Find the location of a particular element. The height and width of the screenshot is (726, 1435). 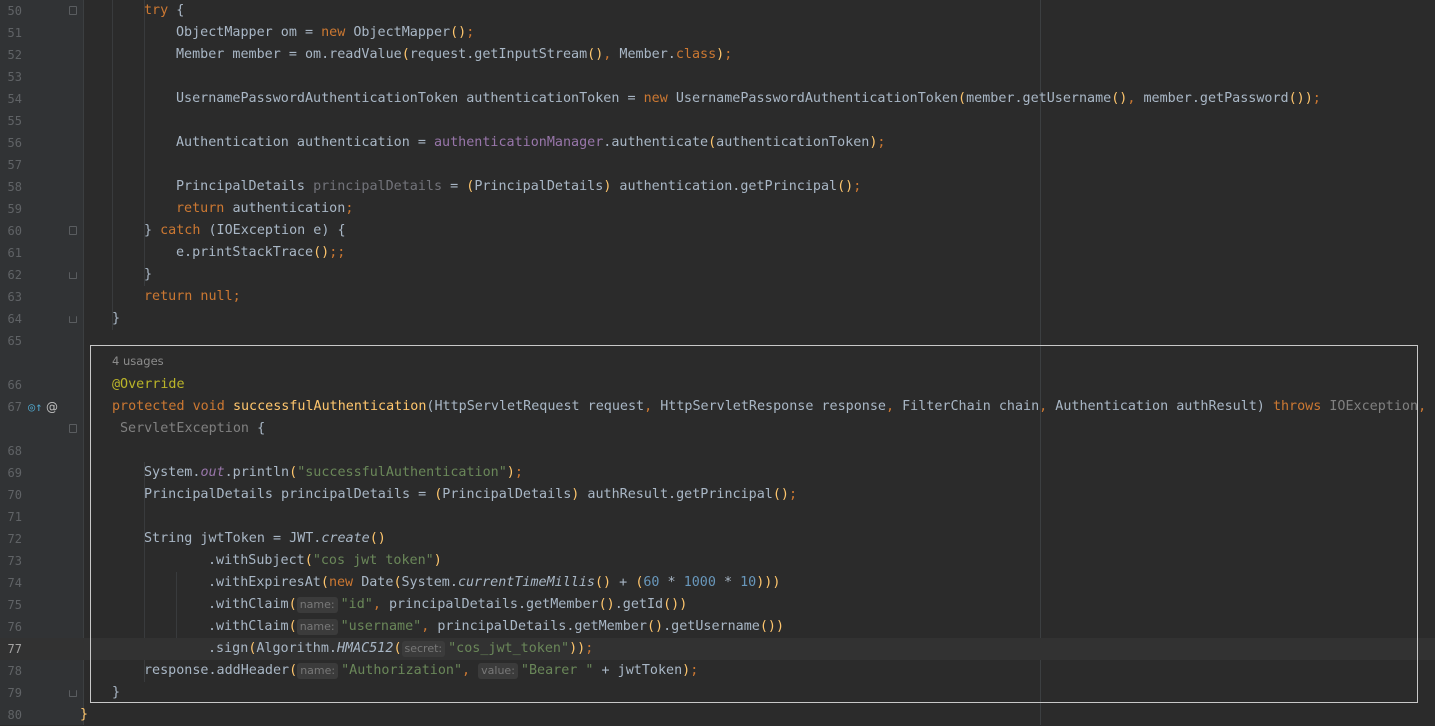

line-number: 58 is located at coordinates (11, 187).